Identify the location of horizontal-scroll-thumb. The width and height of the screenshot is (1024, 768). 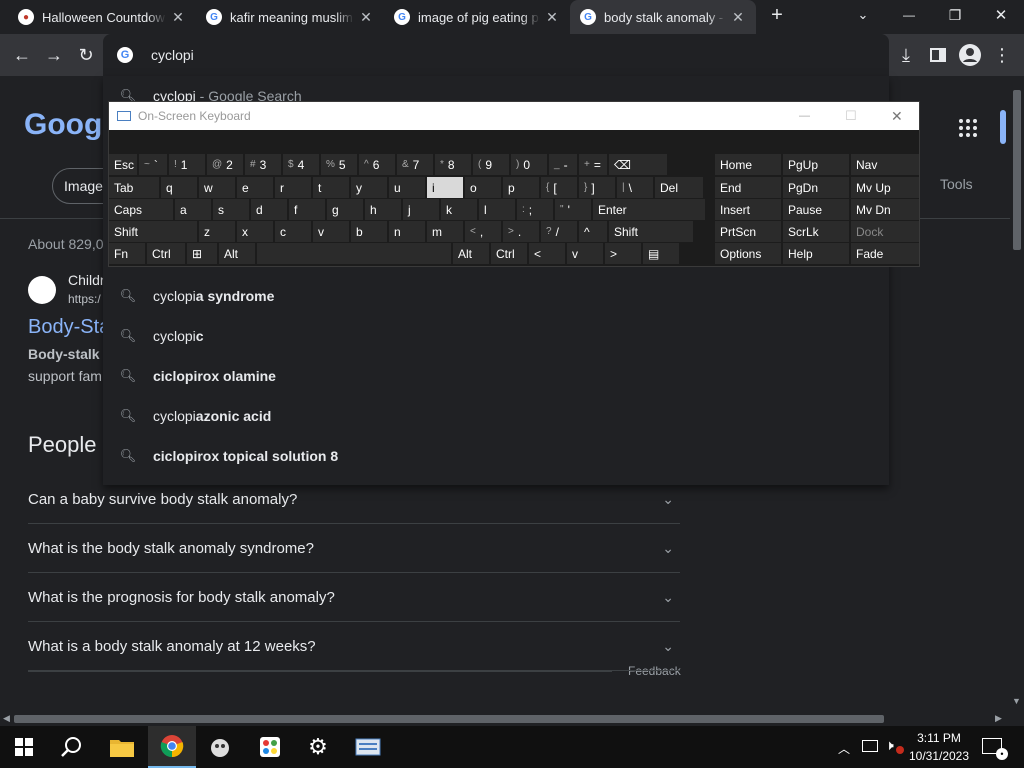
(449, 719).